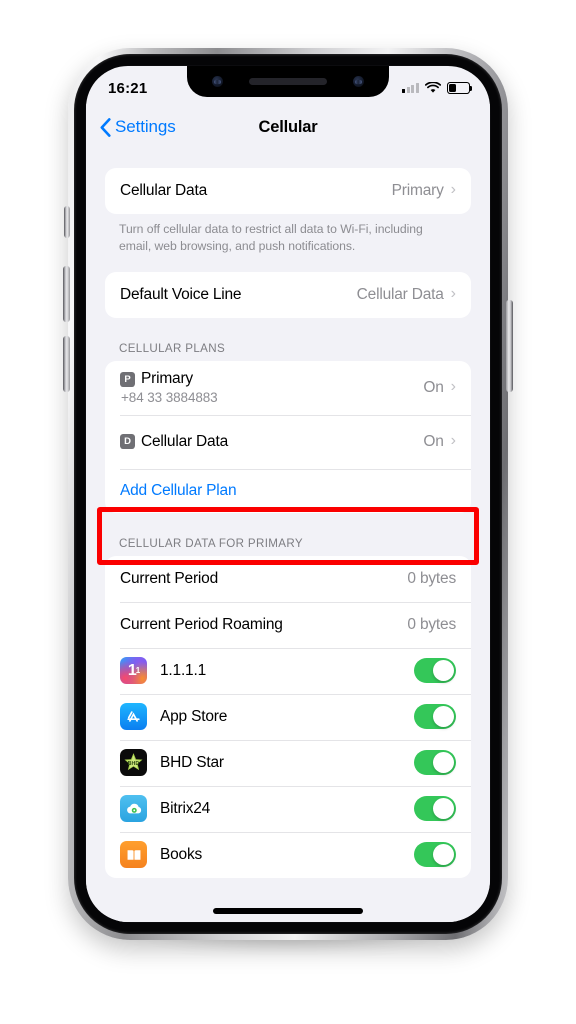  I want to click on app-name: Bitrix24, so click(185, 808).